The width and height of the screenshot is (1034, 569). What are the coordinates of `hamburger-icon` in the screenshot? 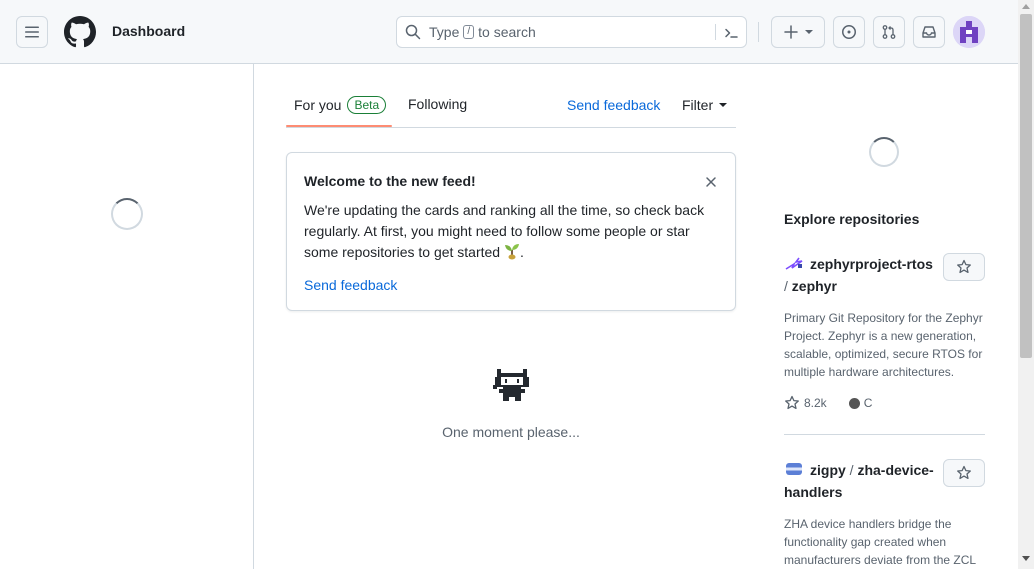 It's located at (32, 32).